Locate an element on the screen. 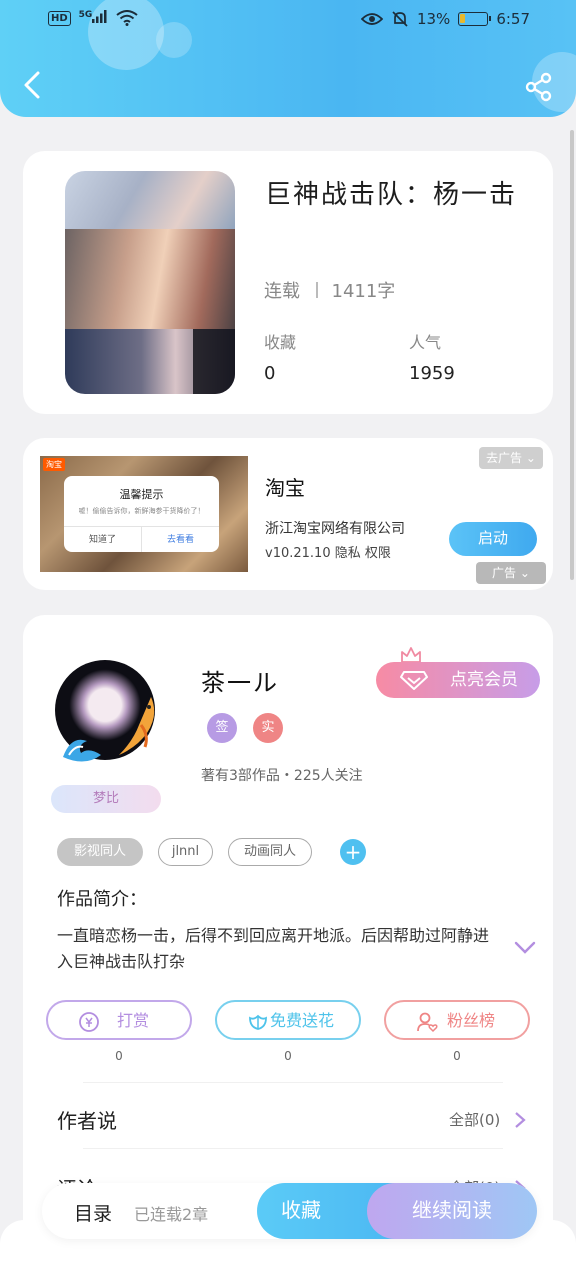 The height and width of the screenshot is (1280, 576). flower-icon is located at coordinates (258, 1022).